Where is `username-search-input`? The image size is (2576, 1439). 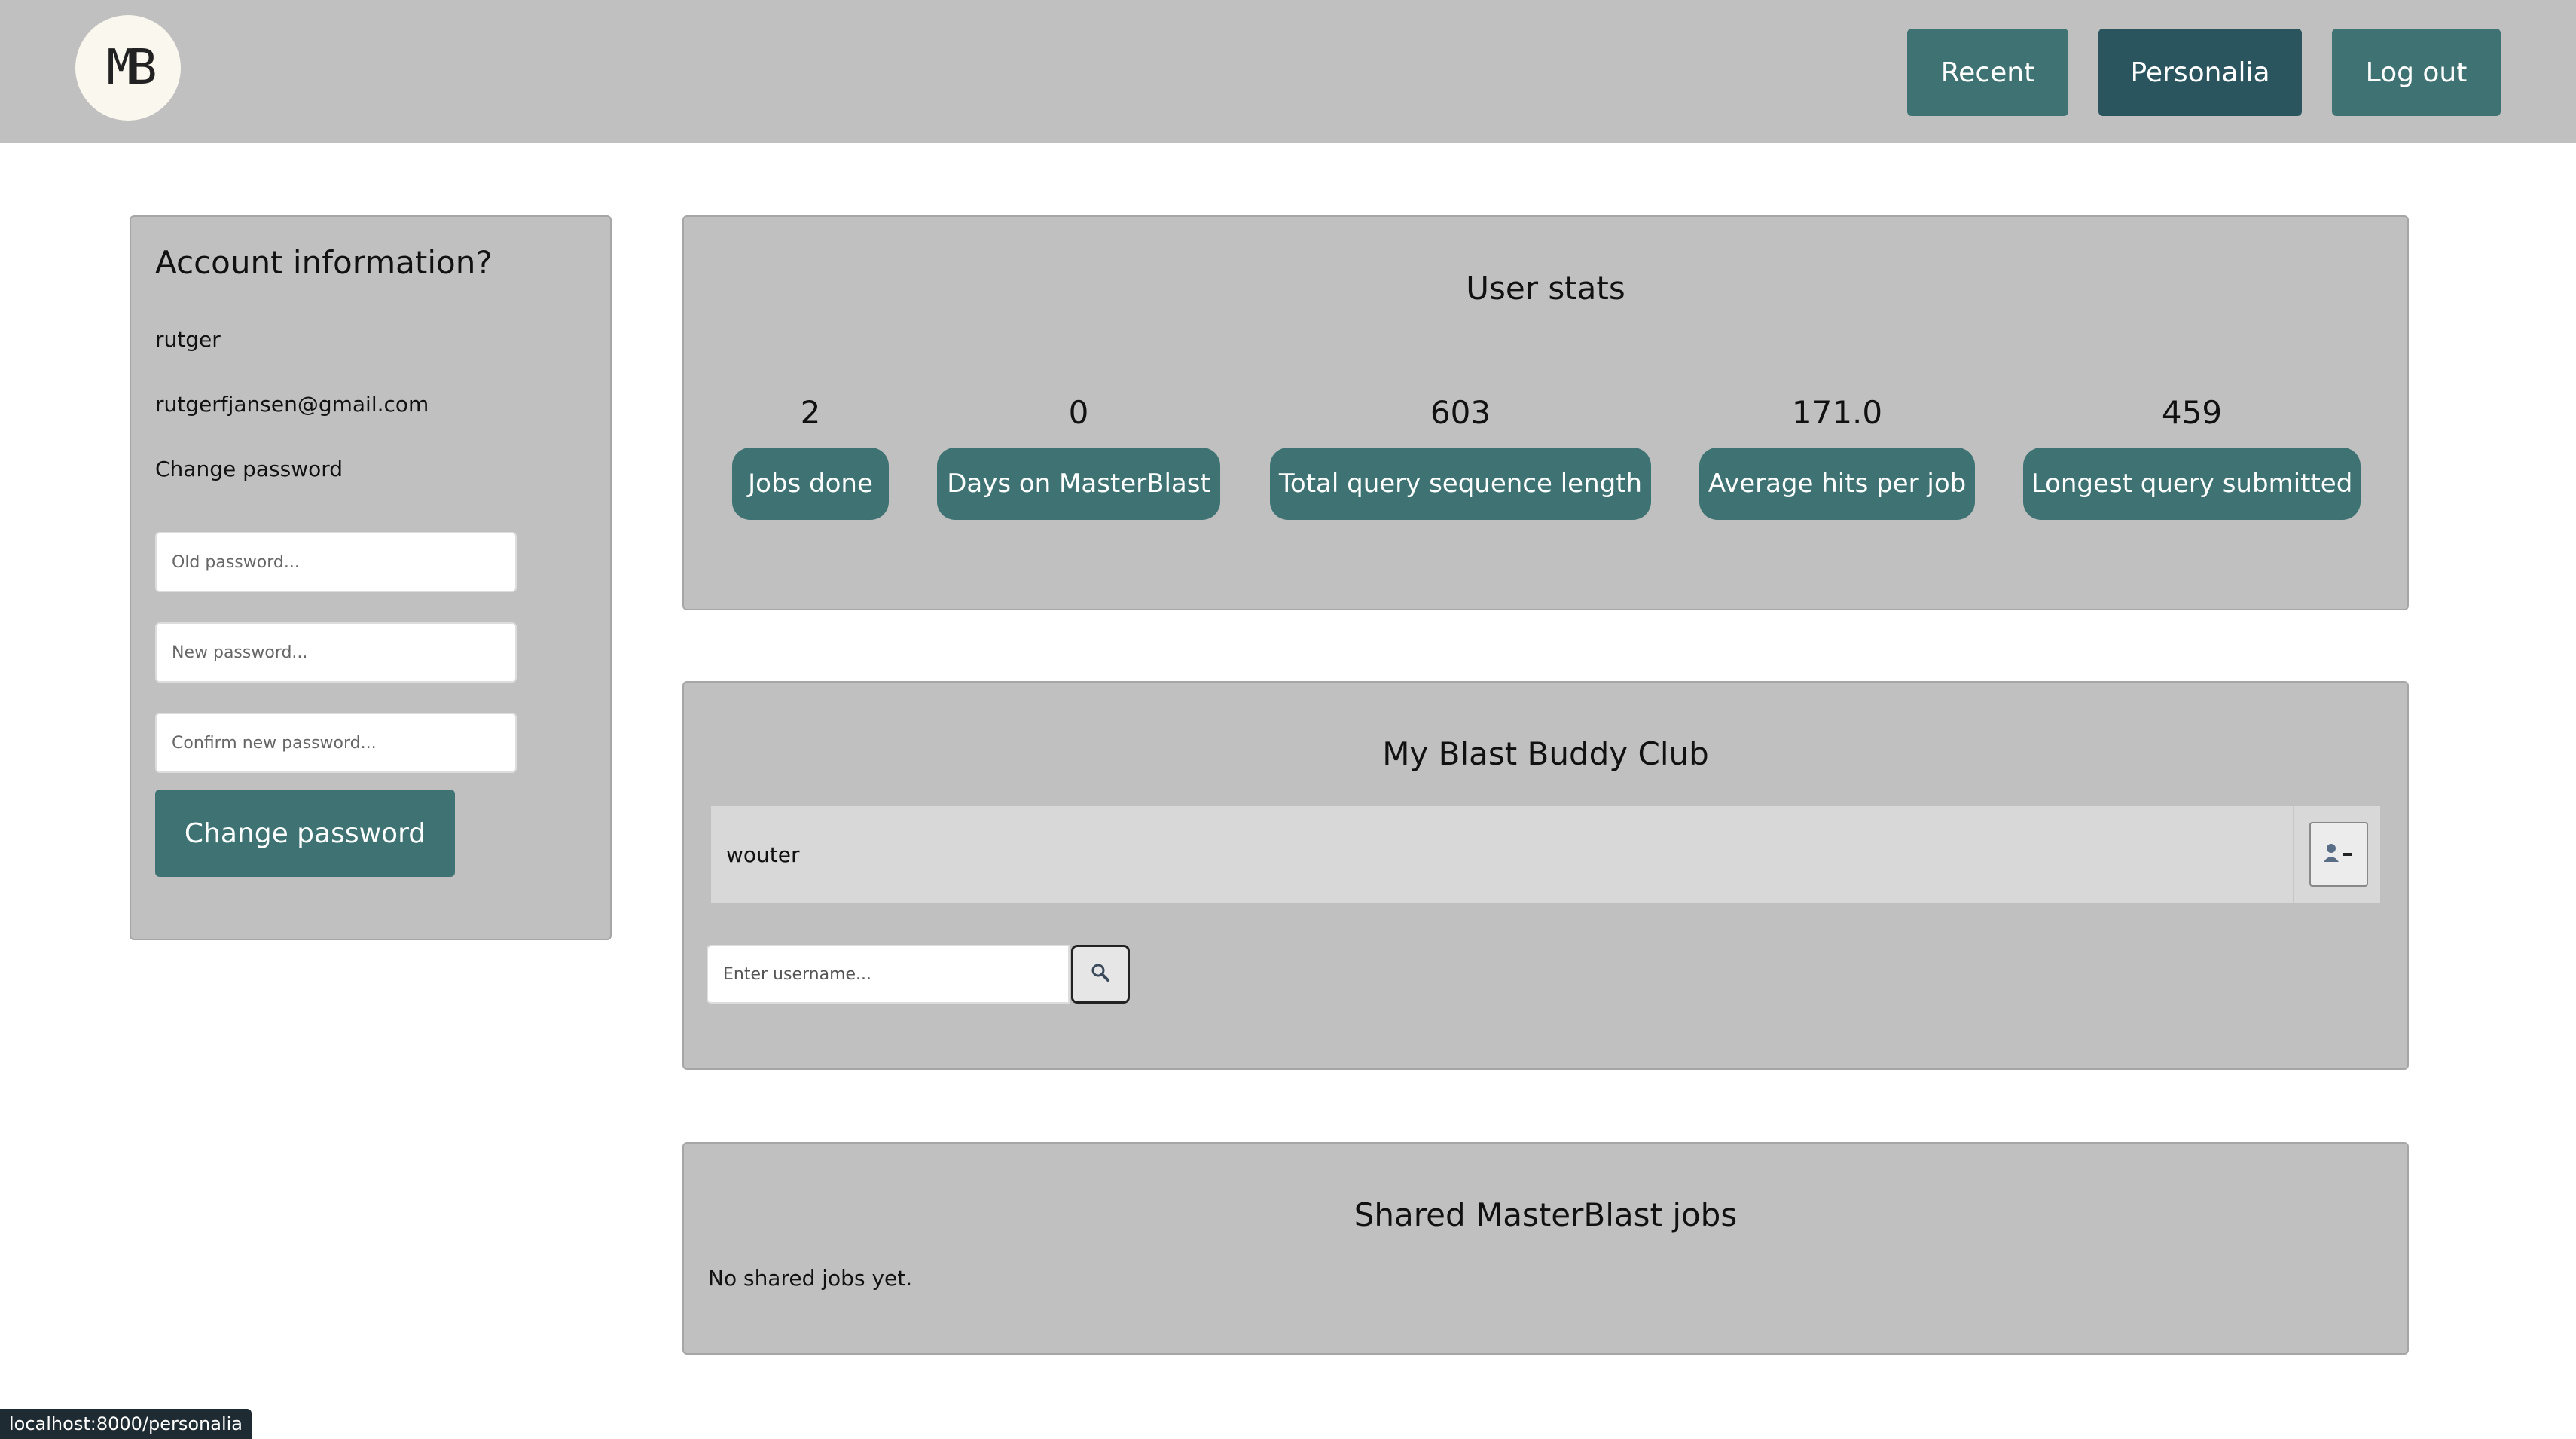 username-search-input is located at coordinates (889, 974).